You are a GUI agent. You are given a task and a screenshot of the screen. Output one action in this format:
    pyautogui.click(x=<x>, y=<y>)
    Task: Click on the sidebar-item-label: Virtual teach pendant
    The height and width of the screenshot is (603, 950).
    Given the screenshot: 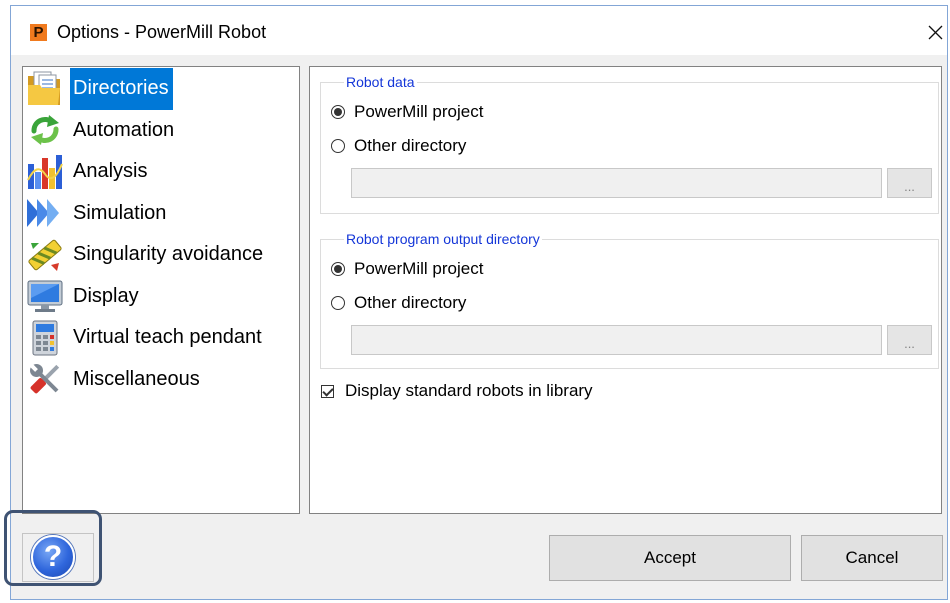 What is the action you would take?
    pyautogui.click(x=167, y=337)
    